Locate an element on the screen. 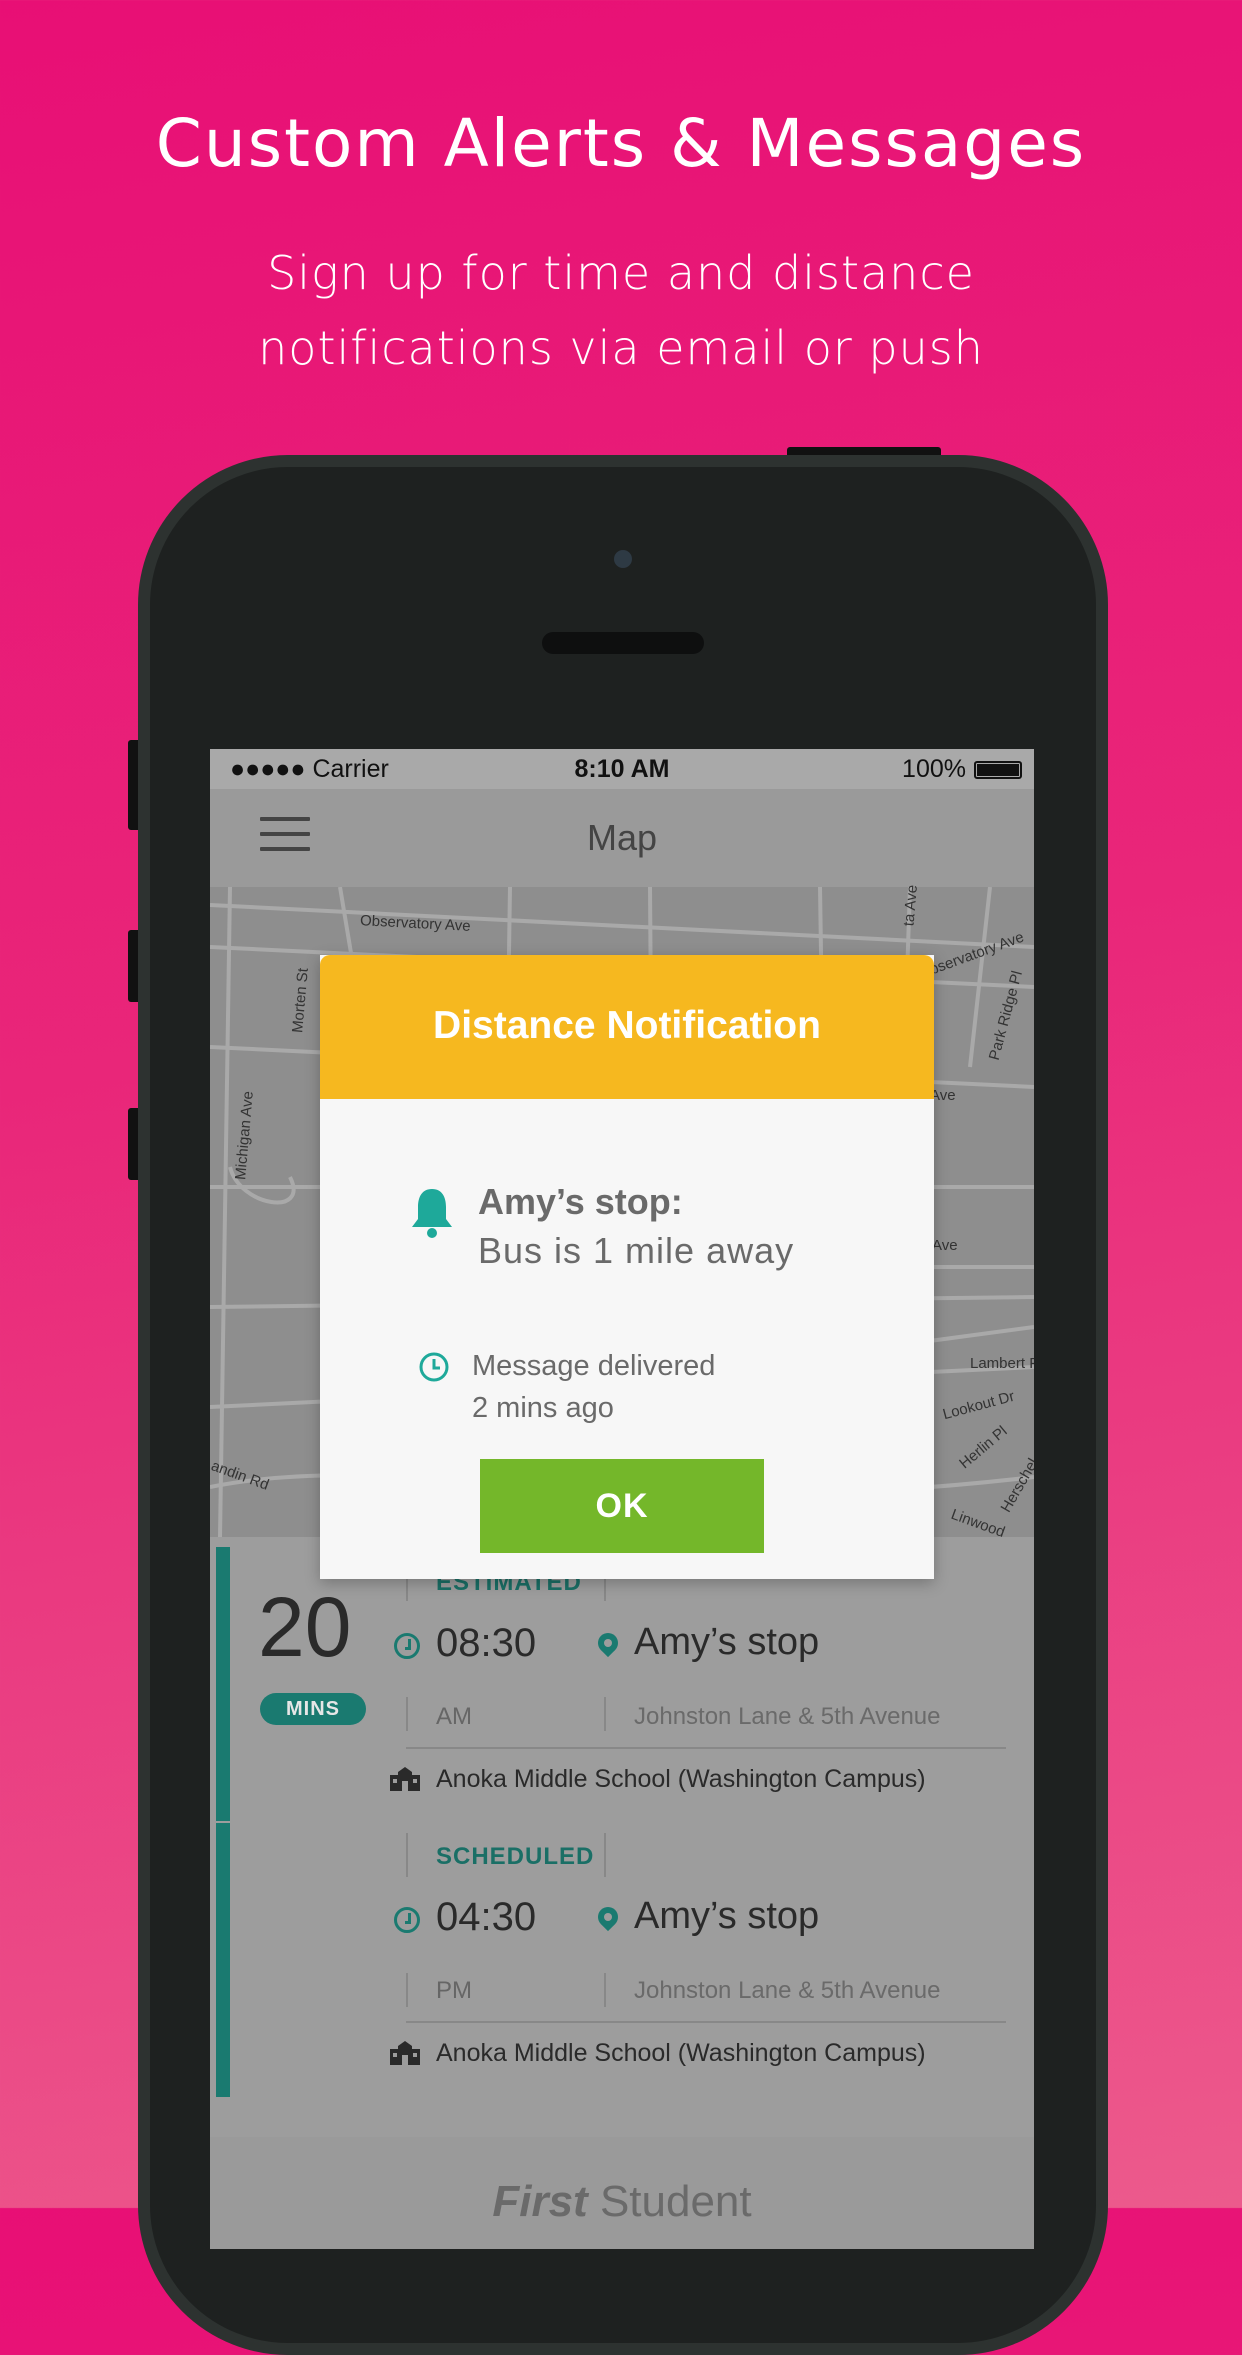  notification-stop: Amy’s stop: is located at coordinates (580, 1201).